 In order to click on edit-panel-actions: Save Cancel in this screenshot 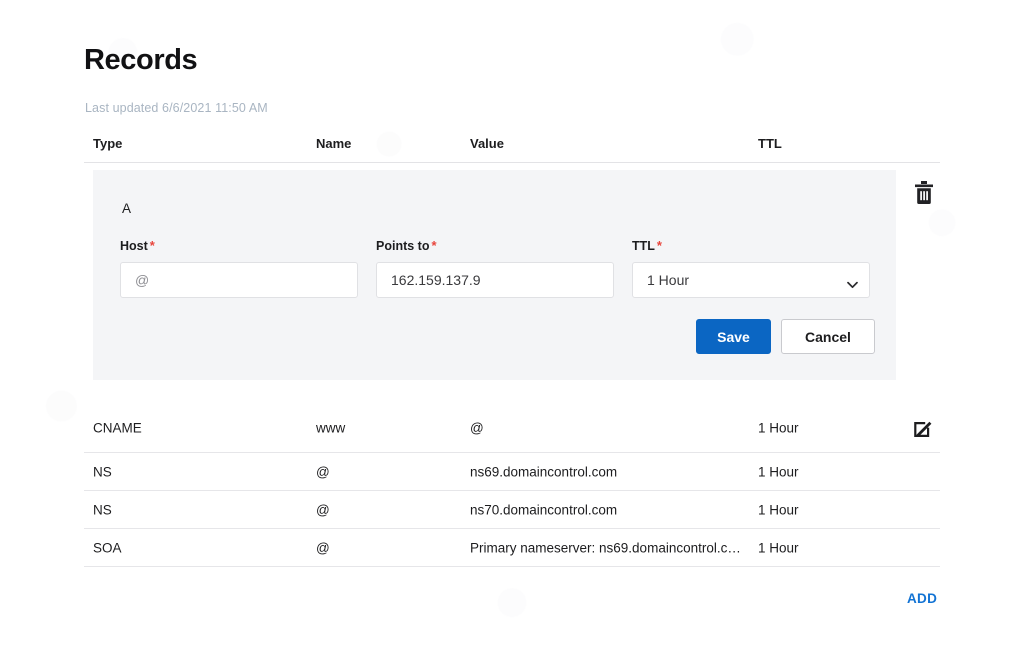, I will do `click(785, 336)`.